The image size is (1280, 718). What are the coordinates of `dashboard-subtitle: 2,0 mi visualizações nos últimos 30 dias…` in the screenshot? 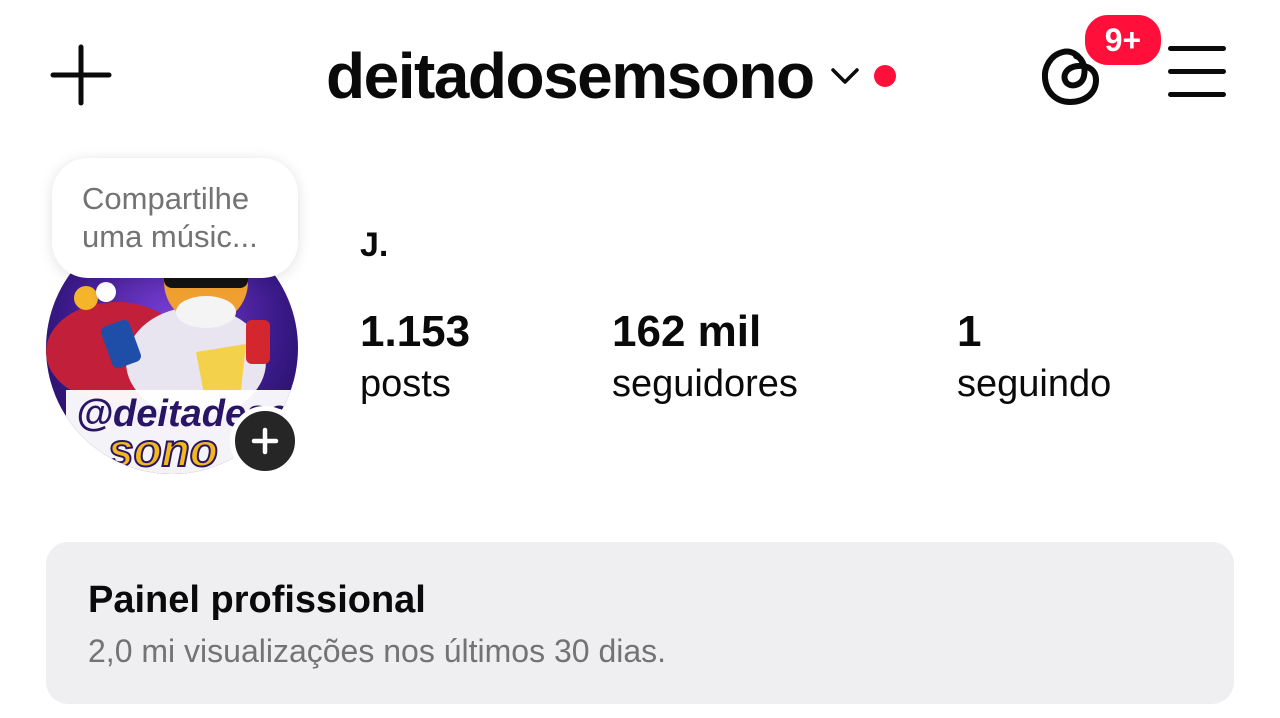 It's located at (377, 651).